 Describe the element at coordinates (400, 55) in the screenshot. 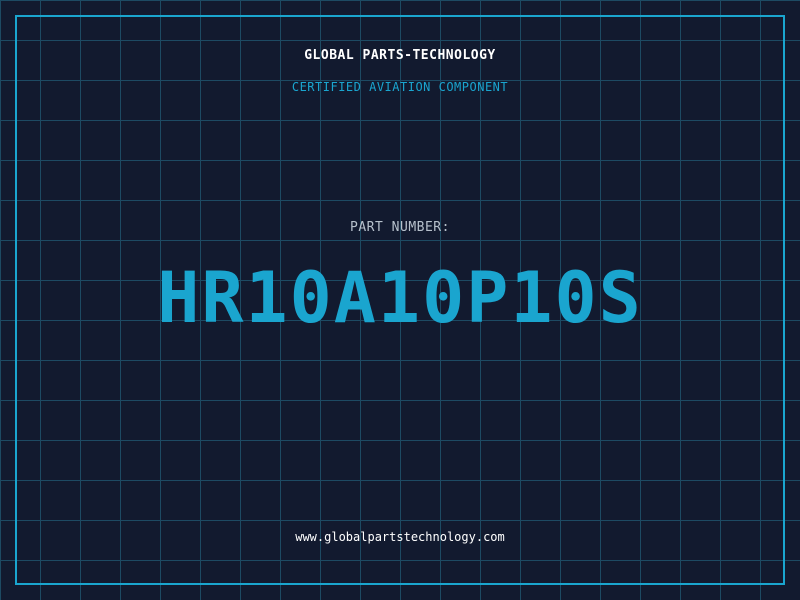

I see `company-name: GLOBAL PARTS-TECHNOLOGY` at that location.